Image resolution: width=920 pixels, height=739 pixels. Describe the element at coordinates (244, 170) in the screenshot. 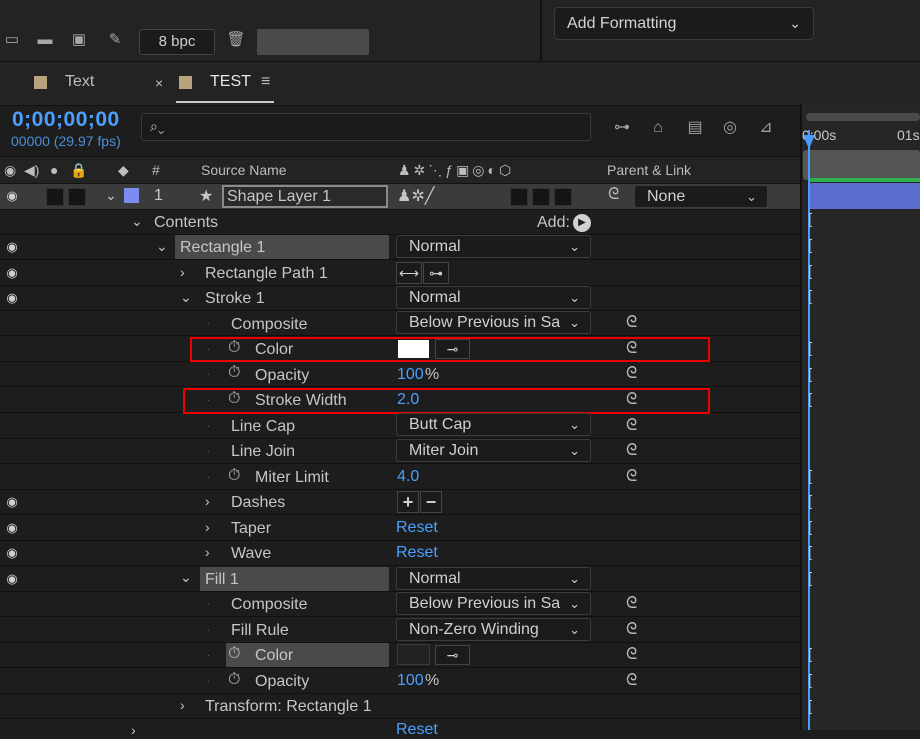

I see `source-name-header: Source Name` at that location.